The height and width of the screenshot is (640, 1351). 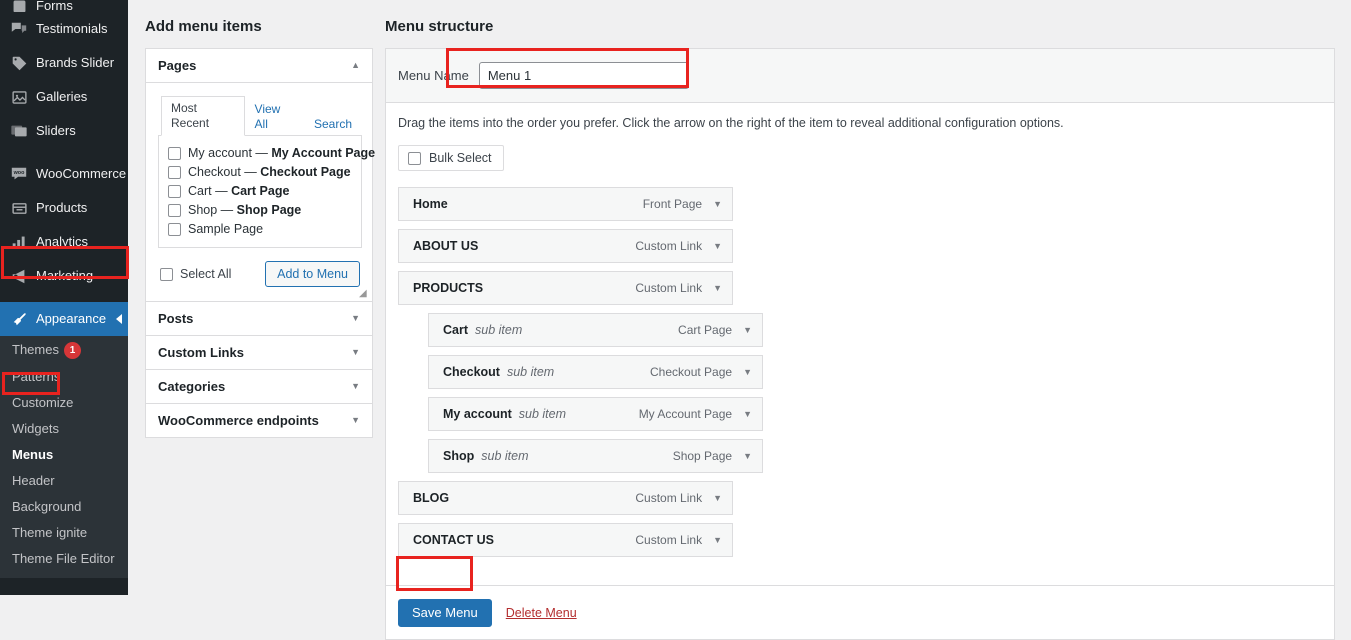 I want to click on panel-categories-header: Categories ▼, so click(x=259, y=386).